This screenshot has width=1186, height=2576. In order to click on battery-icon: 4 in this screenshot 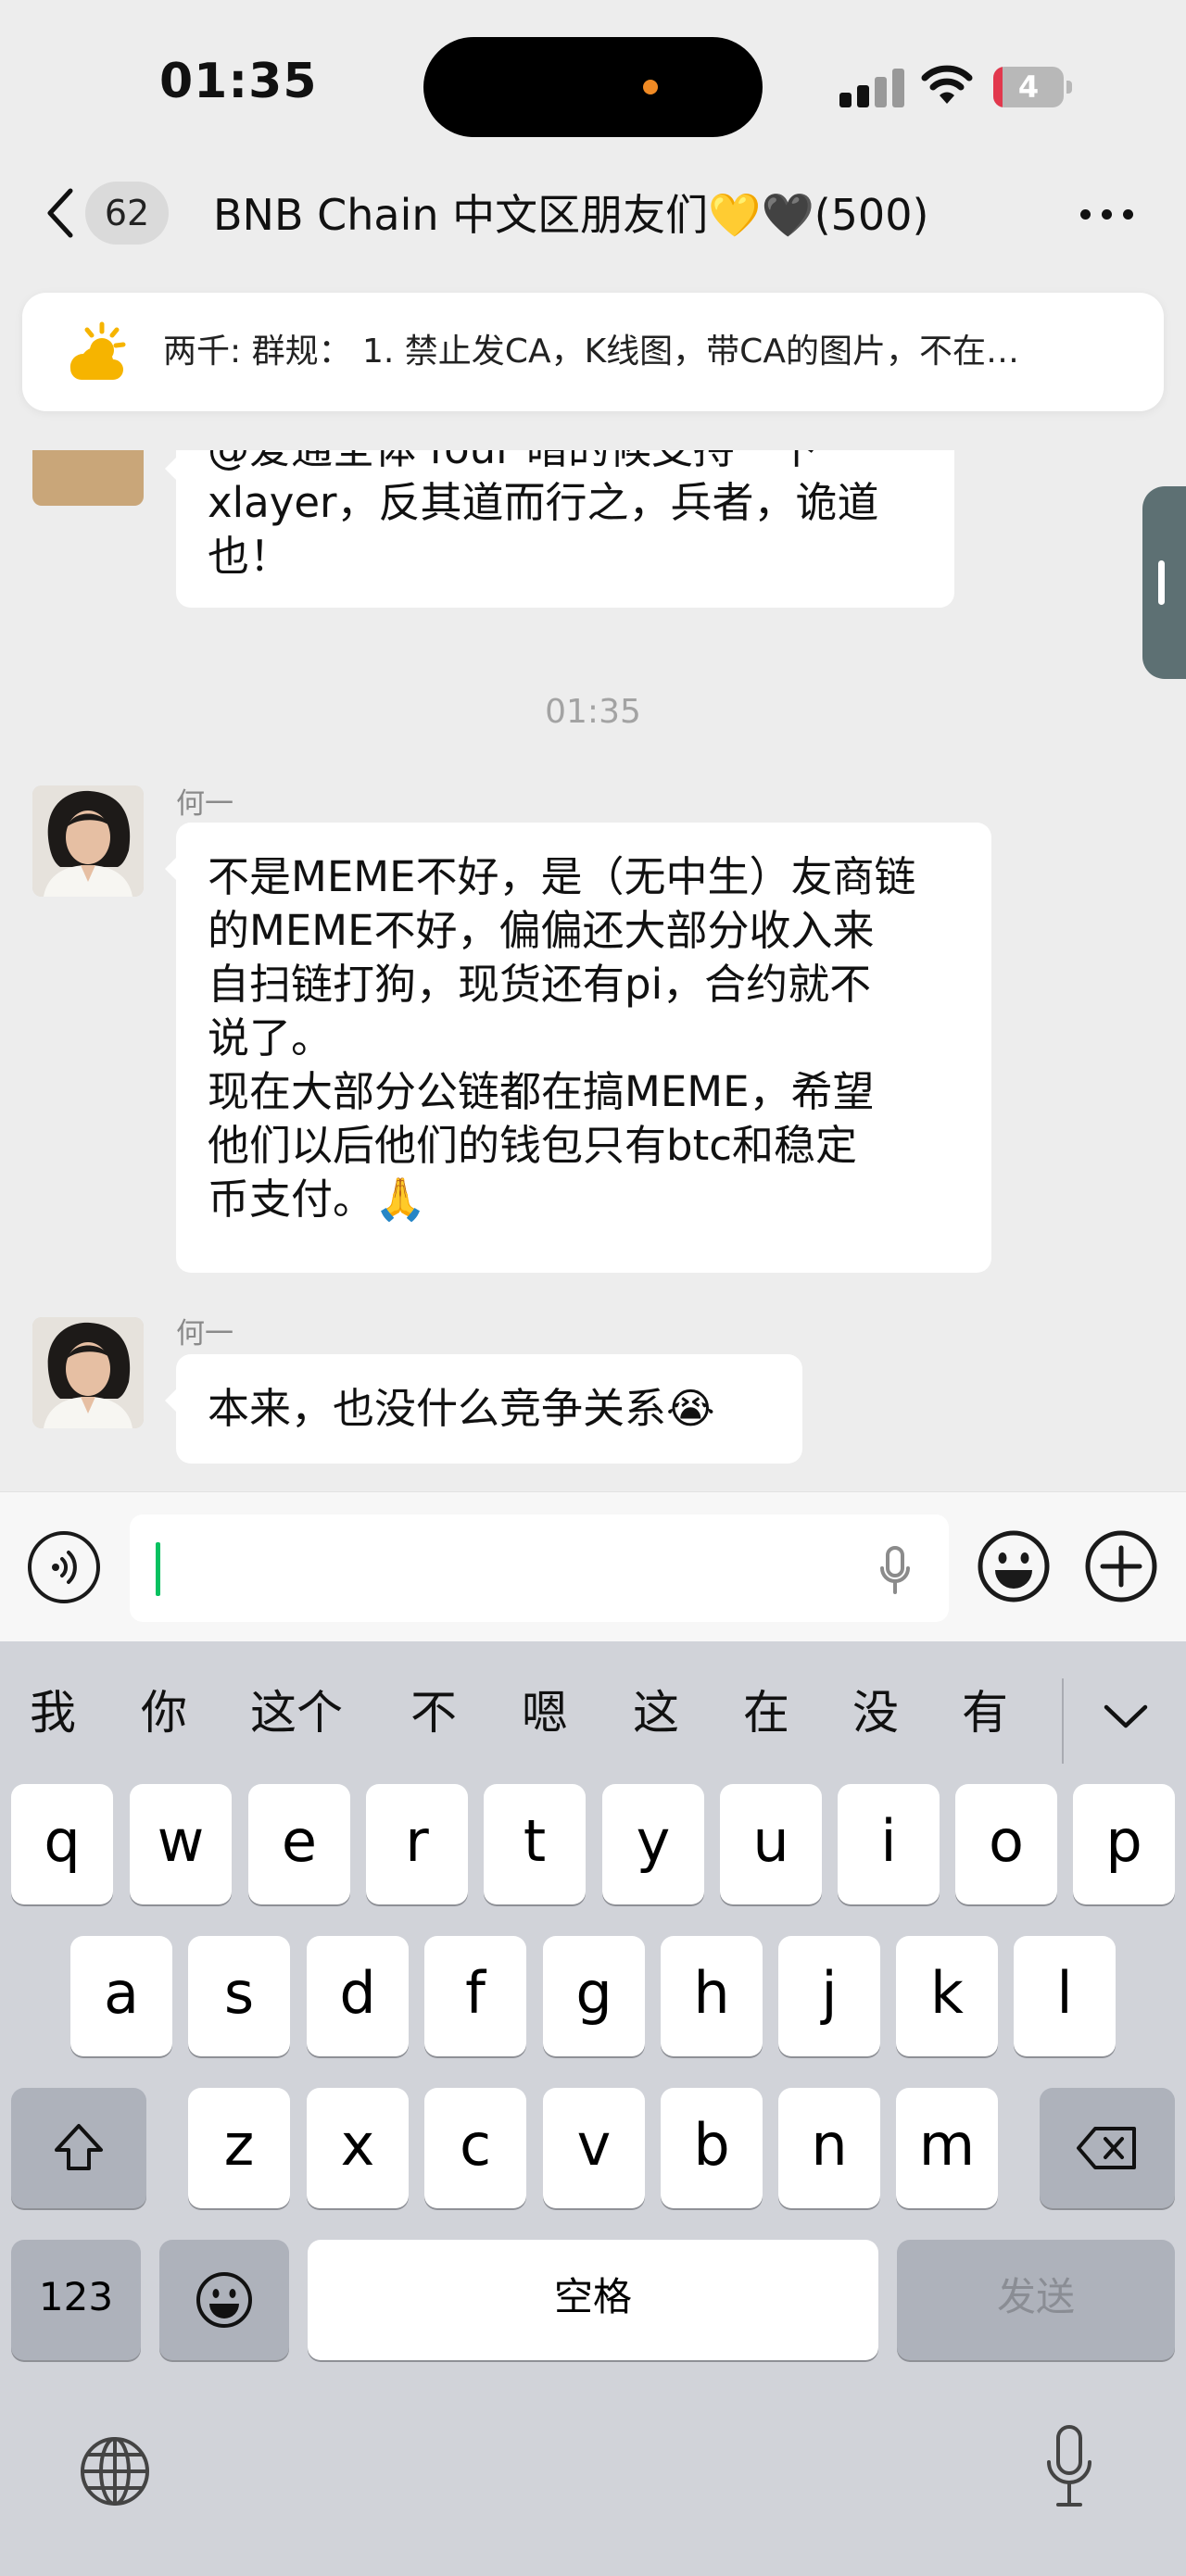, I will do `click(1033, 87)`.